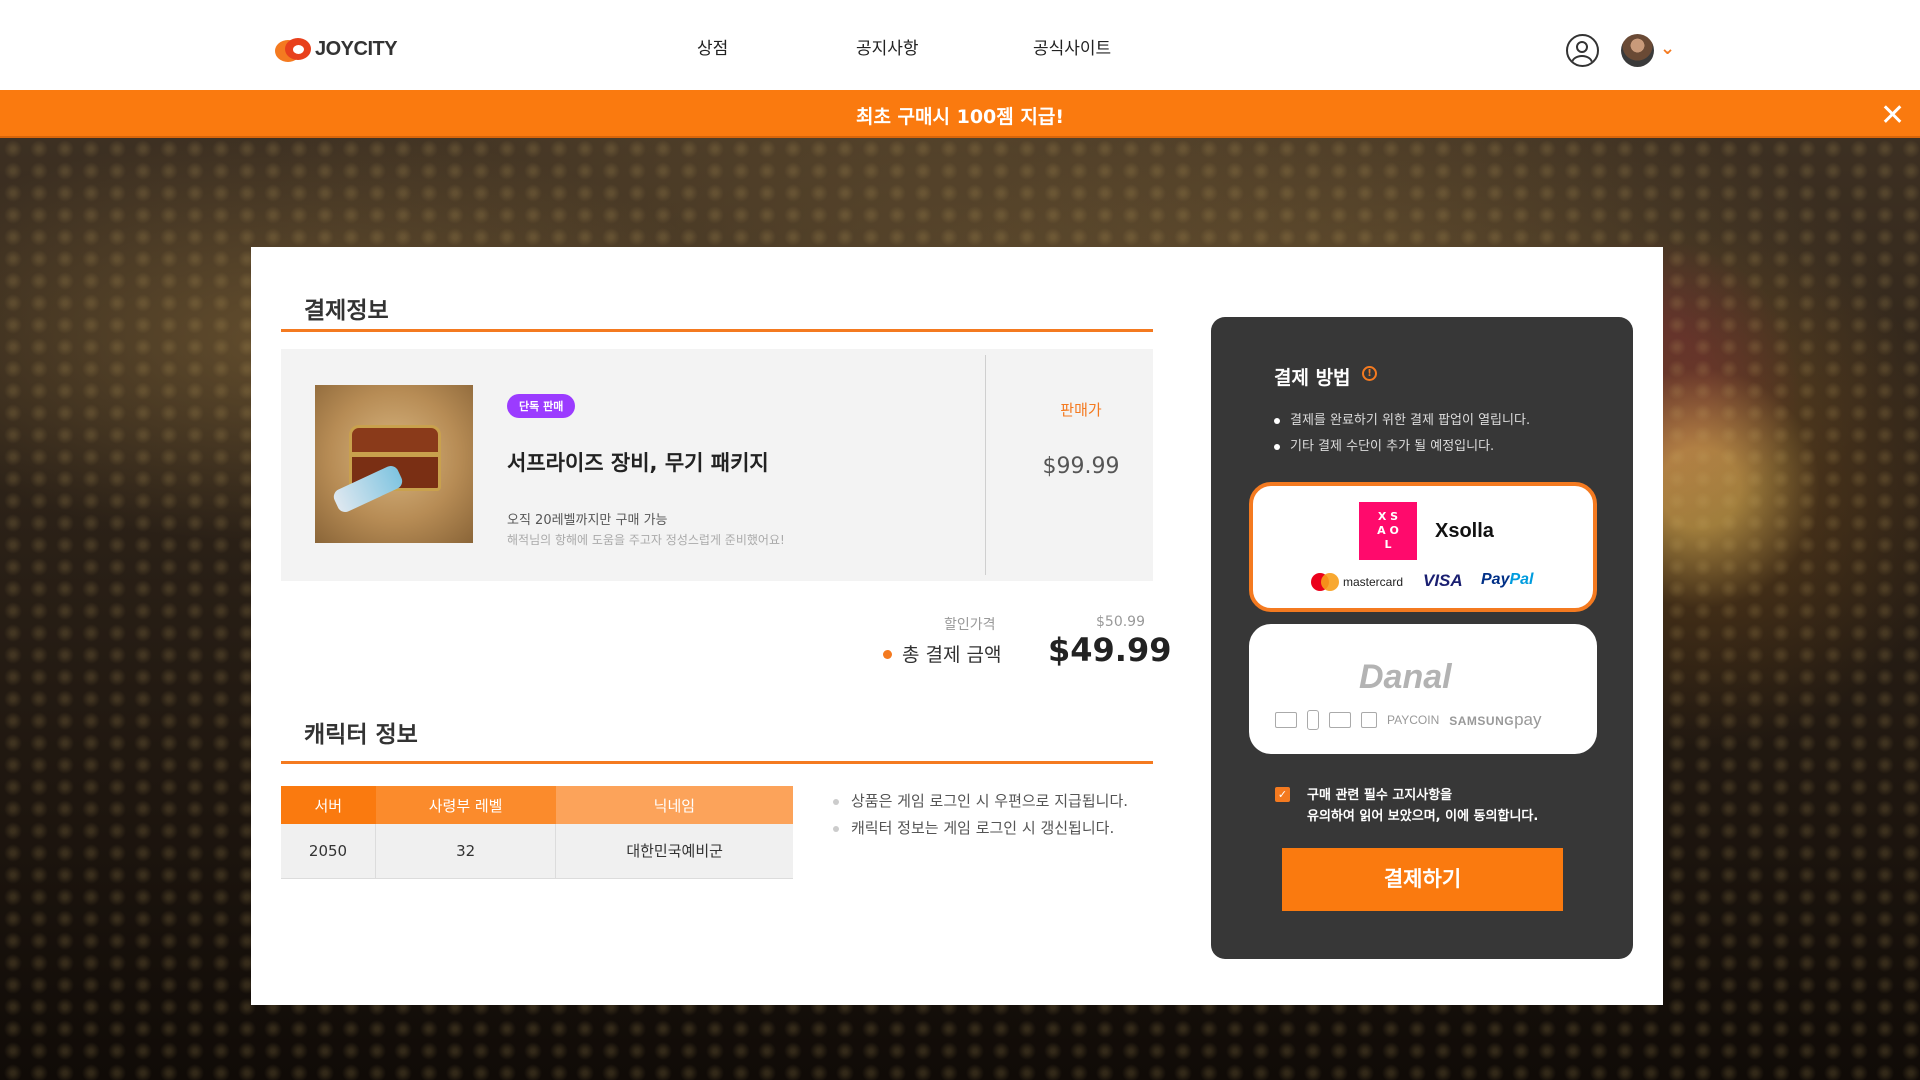  I want to click on danal-option: Danal PAYCOIN SAMSUNGpay, so click(1423, 689).